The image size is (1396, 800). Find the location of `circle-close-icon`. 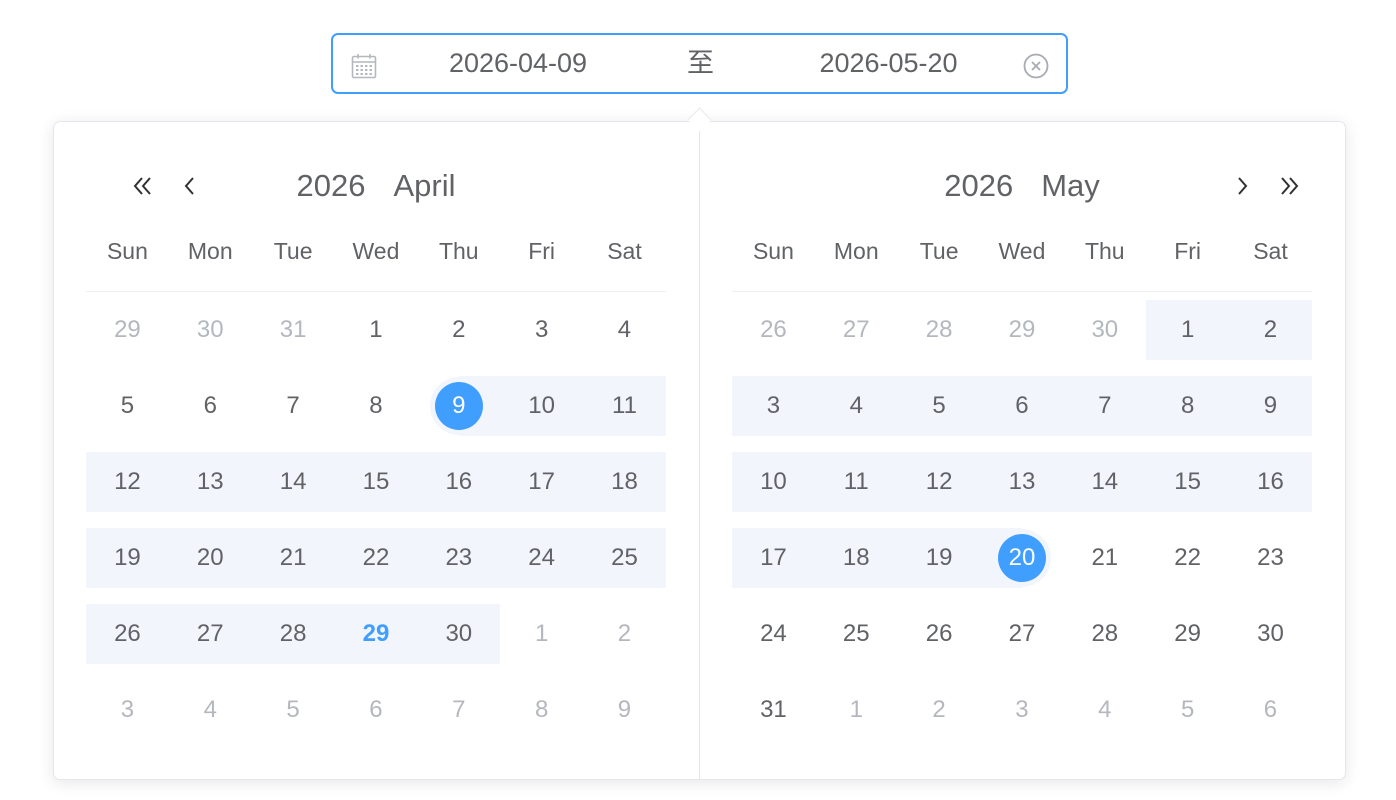

circle-close-icon is located at coordinates (1036, 66).